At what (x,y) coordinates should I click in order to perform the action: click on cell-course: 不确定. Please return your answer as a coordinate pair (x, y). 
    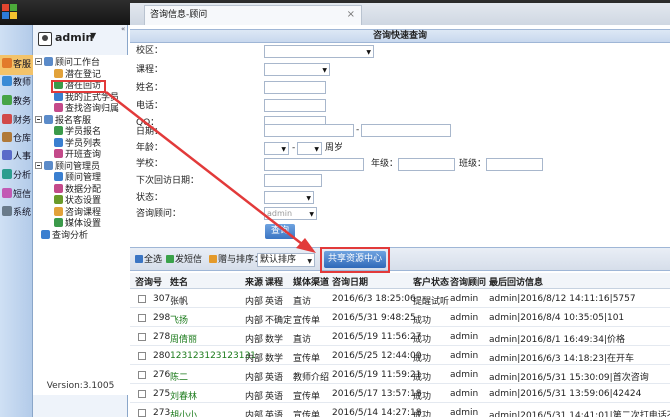
    Looking at the image, I should click on (279, 321).